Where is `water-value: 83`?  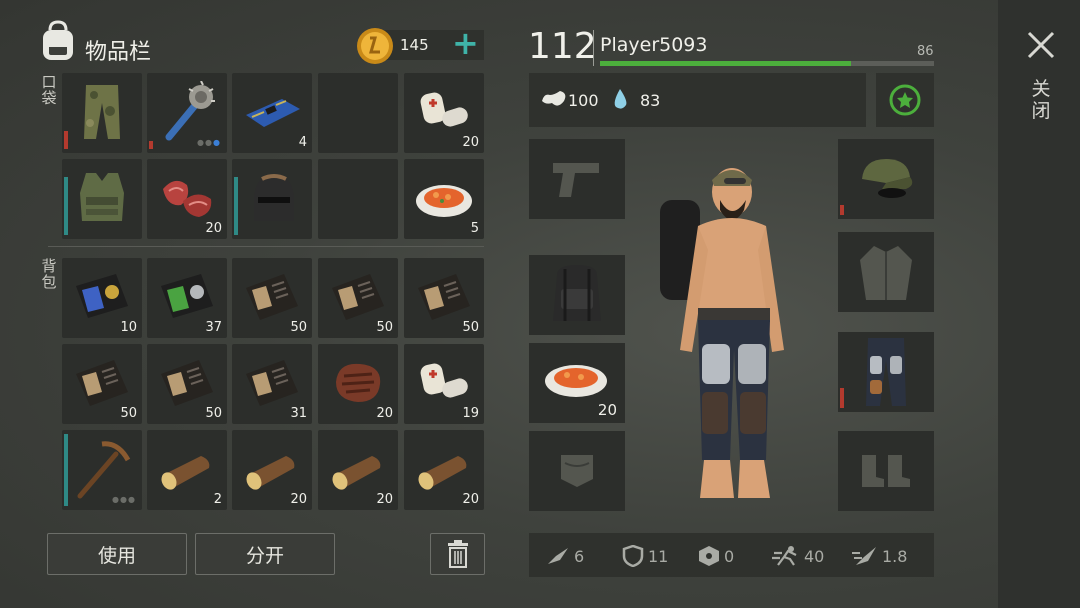 water-value: 83 is located at coordinates (650, 100).